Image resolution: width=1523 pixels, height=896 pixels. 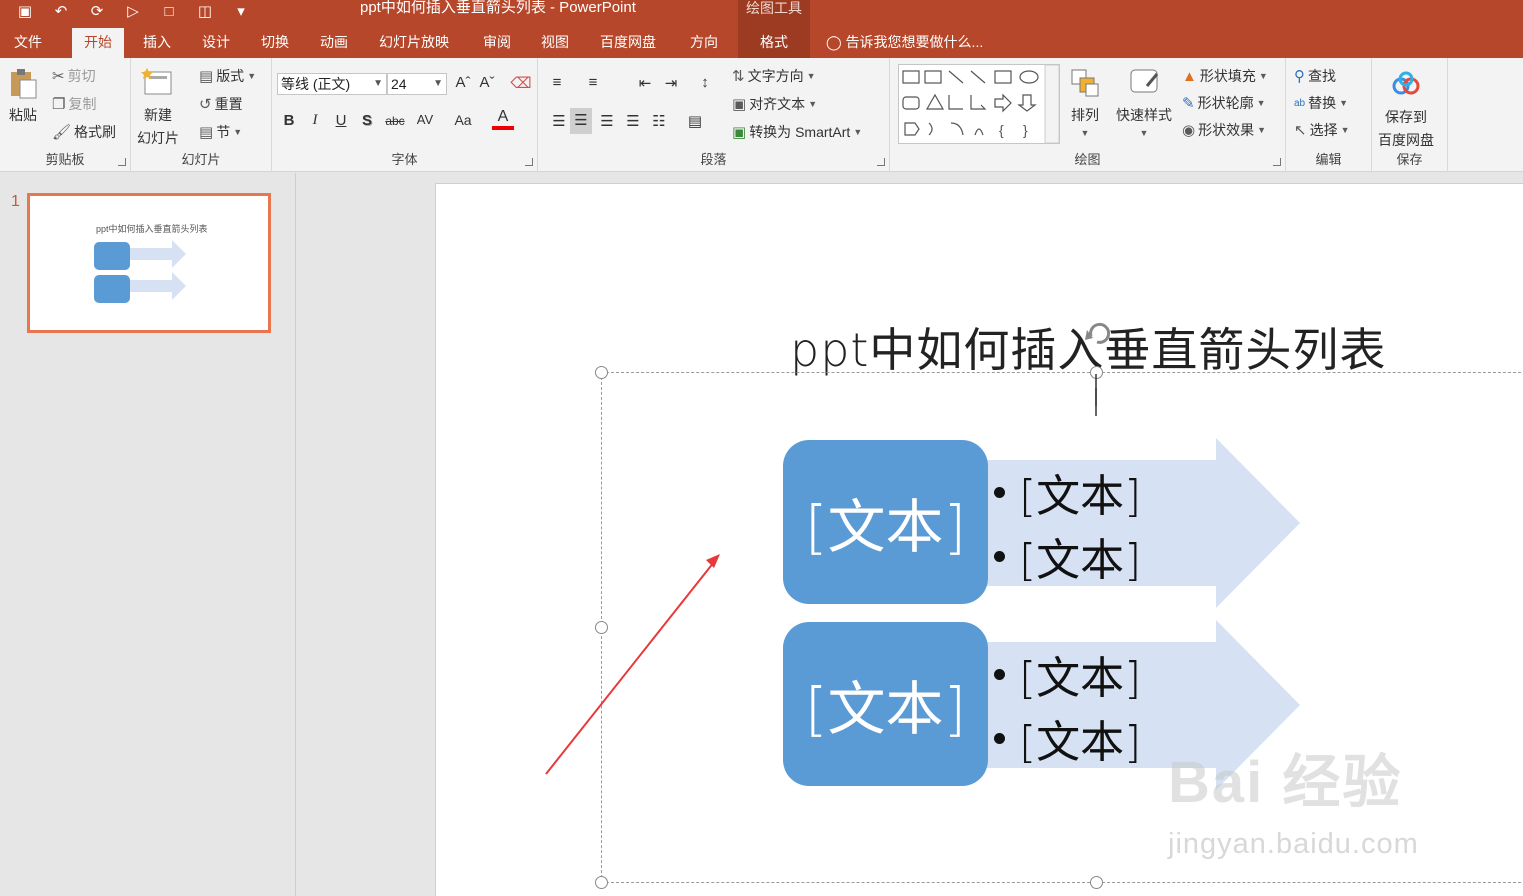 I want to click on decrease-indent-icon: ⇤, so click(x=645, y=83).